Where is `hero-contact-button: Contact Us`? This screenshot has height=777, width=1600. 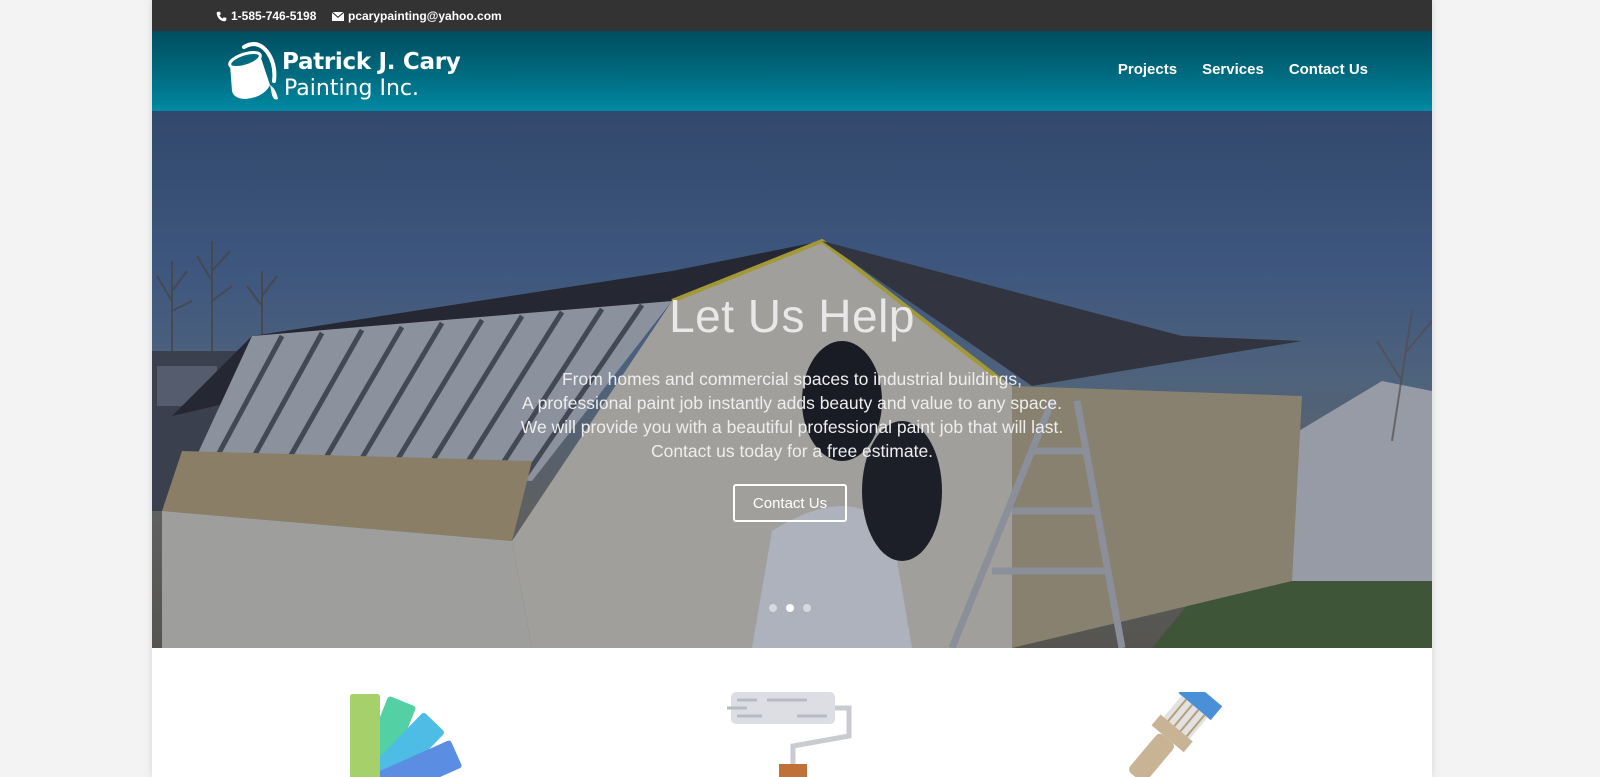 hero-contact-button: Contact Us is located at coordinates (790, 503).